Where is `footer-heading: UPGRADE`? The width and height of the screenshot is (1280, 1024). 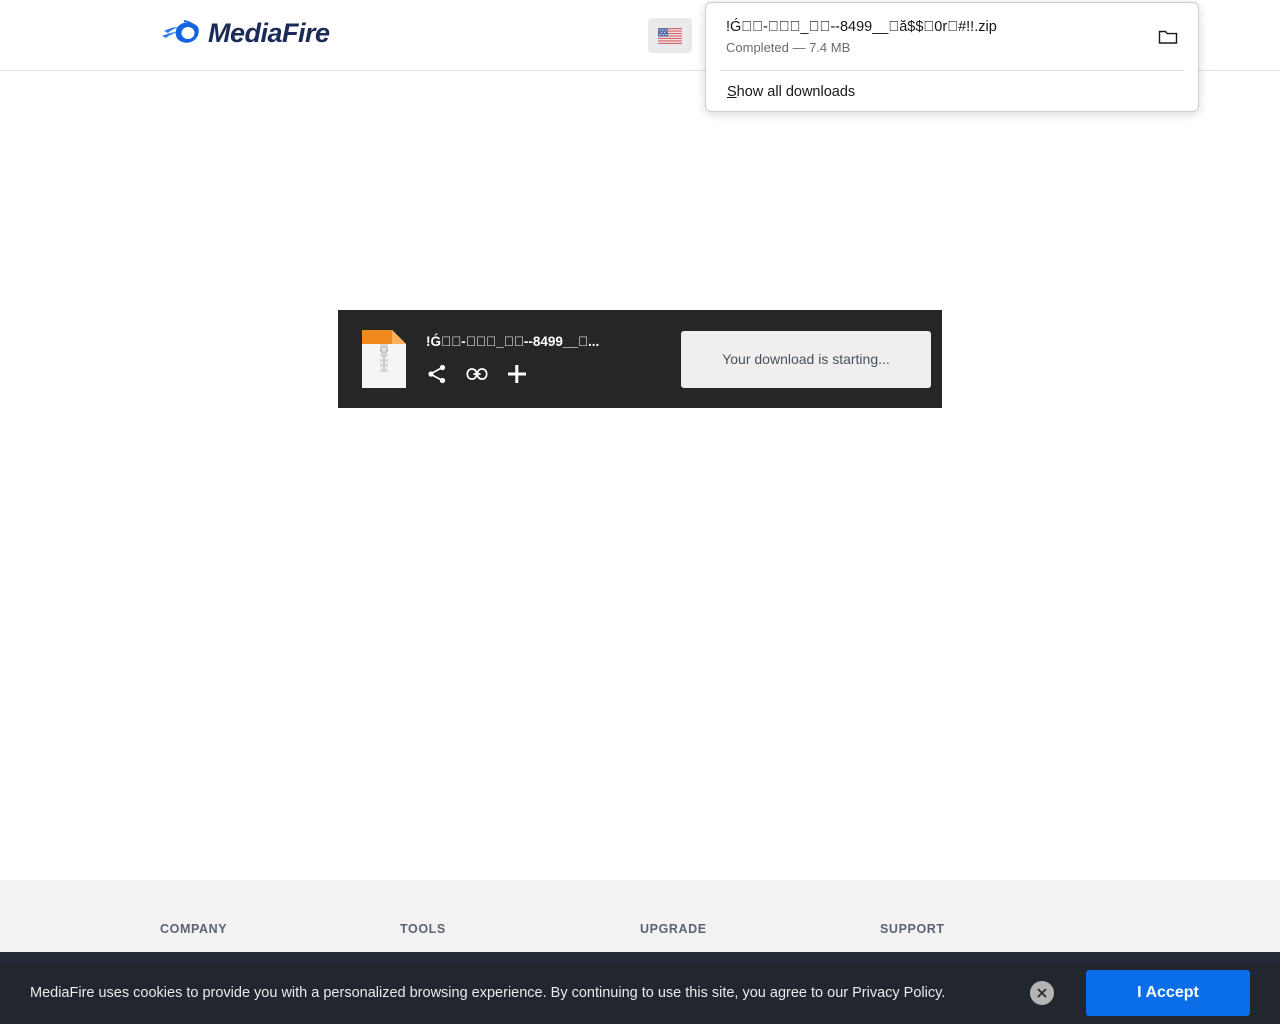
footer-heading: UPGRADE is located at coordinates (673, 929).